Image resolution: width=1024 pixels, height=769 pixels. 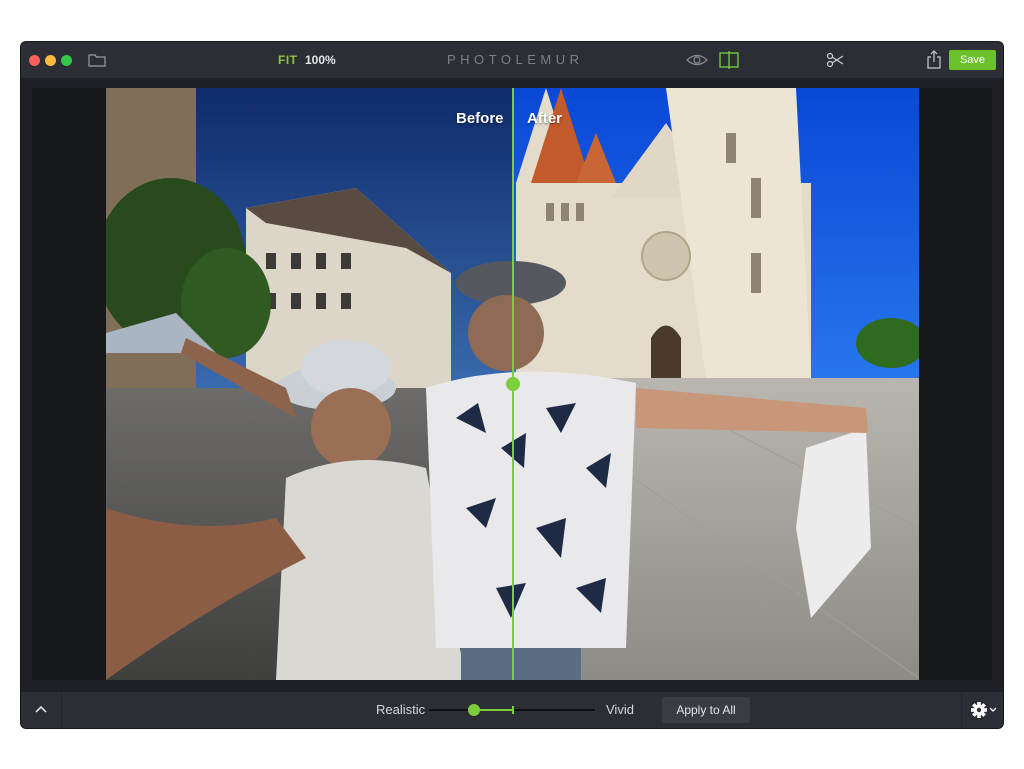 I want to click on folder-icon, so click(x=97, y=60).